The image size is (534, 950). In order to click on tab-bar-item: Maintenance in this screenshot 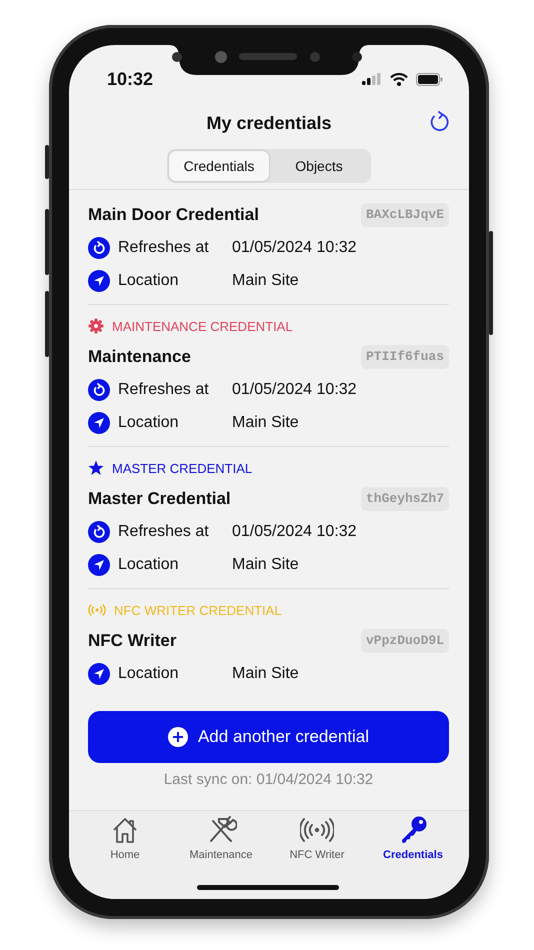, I will do `click(221, 841)`.